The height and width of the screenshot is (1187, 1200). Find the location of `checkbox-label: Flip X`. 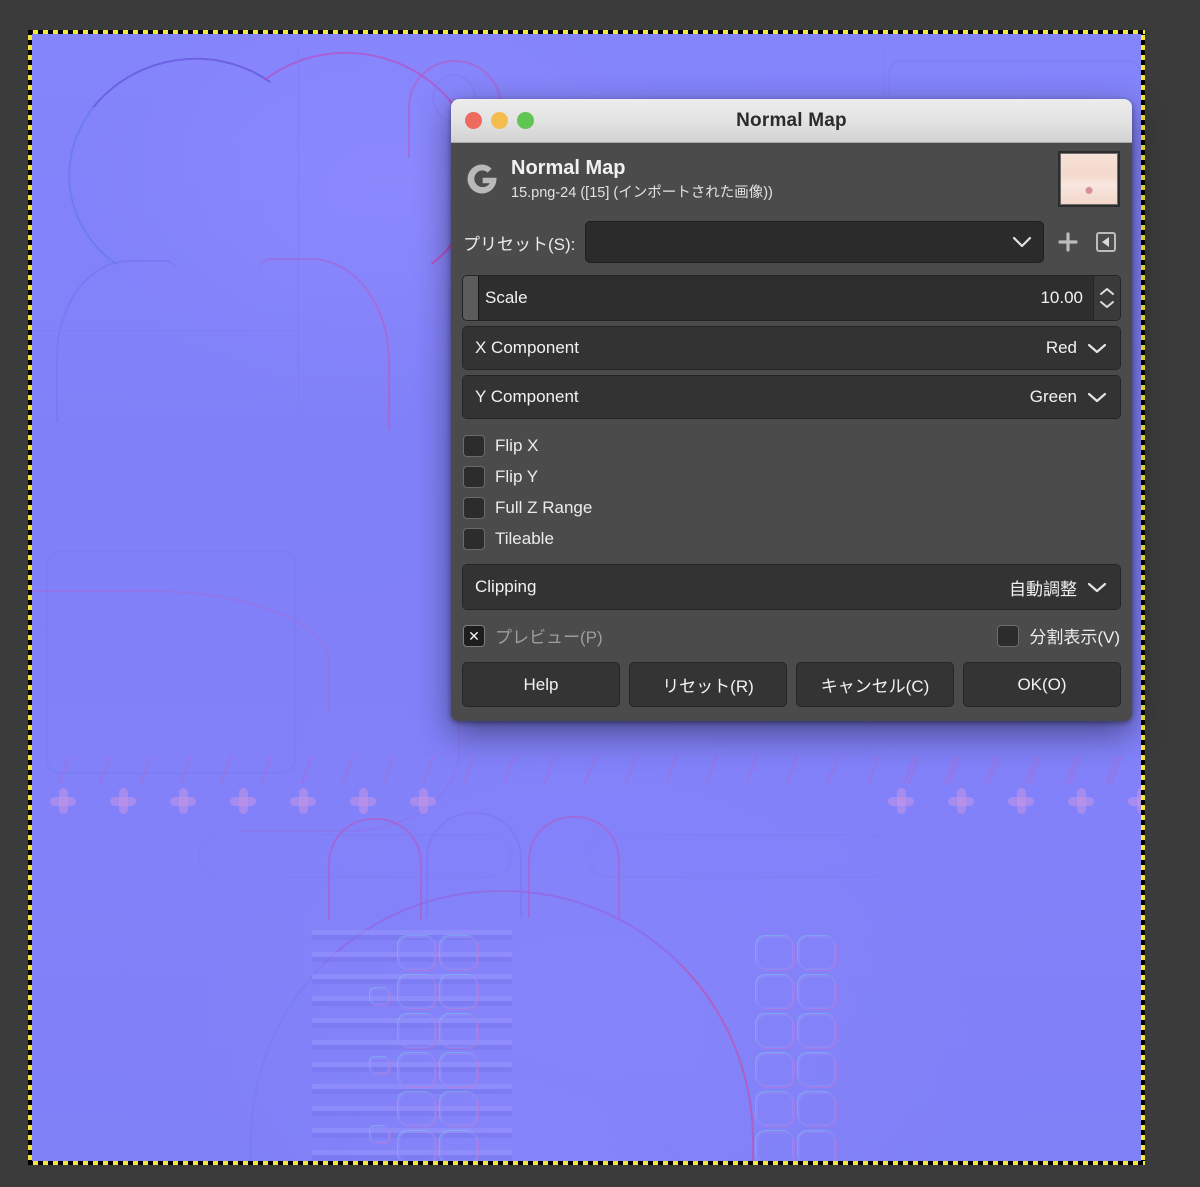

checkbox-label: Flip X is located at coordinates (517, 445).